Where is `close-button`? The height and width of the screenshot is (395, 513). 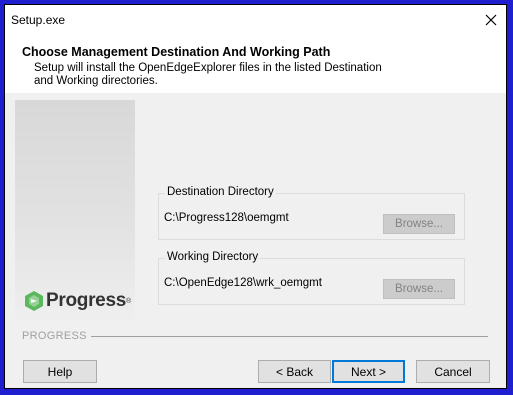 close-button is located at coordinates (491, 20).